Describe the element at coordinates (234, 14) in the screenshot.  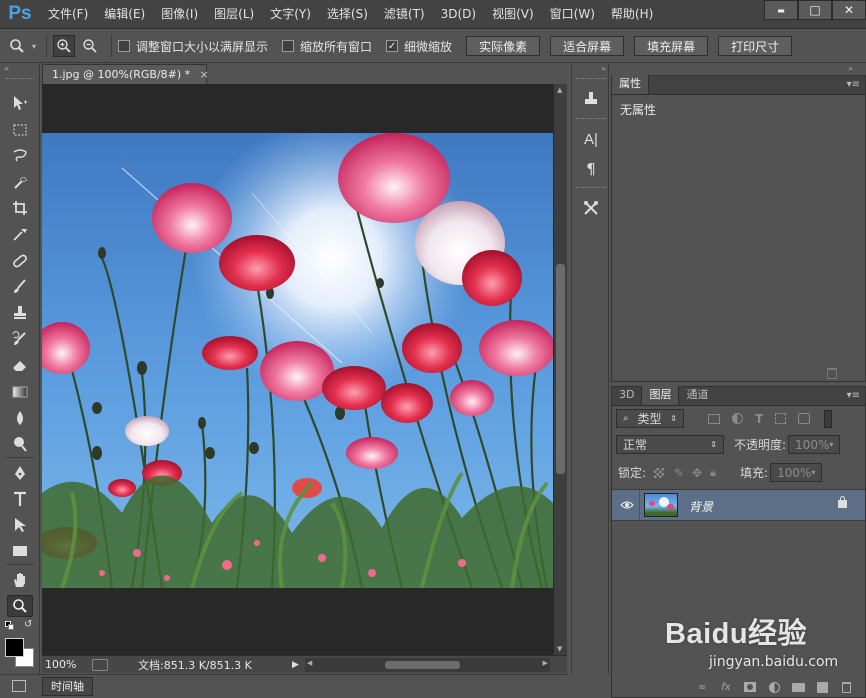
I see `menu-layer: 图层(L)` at that location.